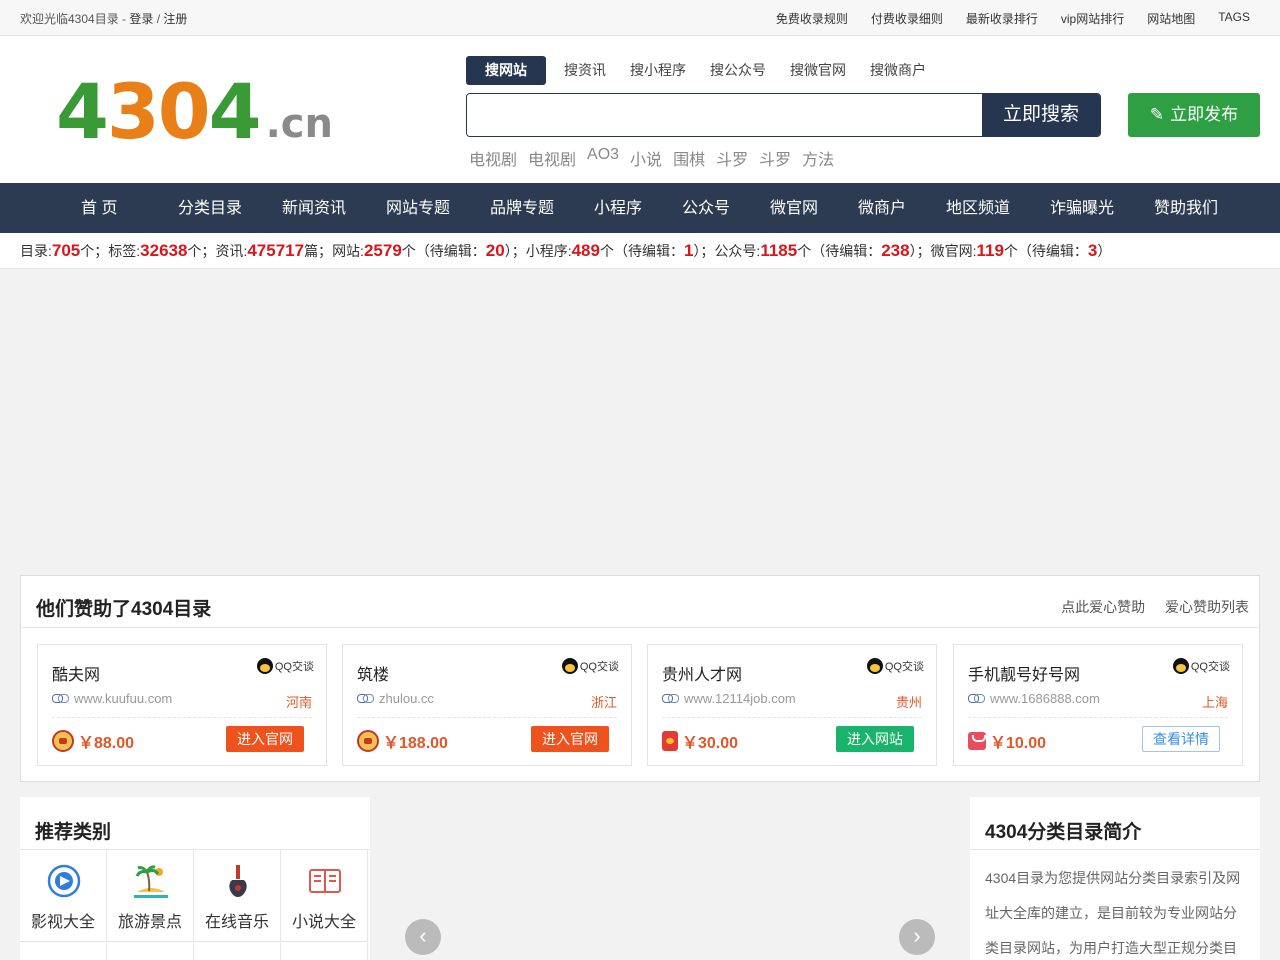  Describe the element at coordinates (506, 70) in the screenshot. I see `tab-search-site: 搜网站` at that location.